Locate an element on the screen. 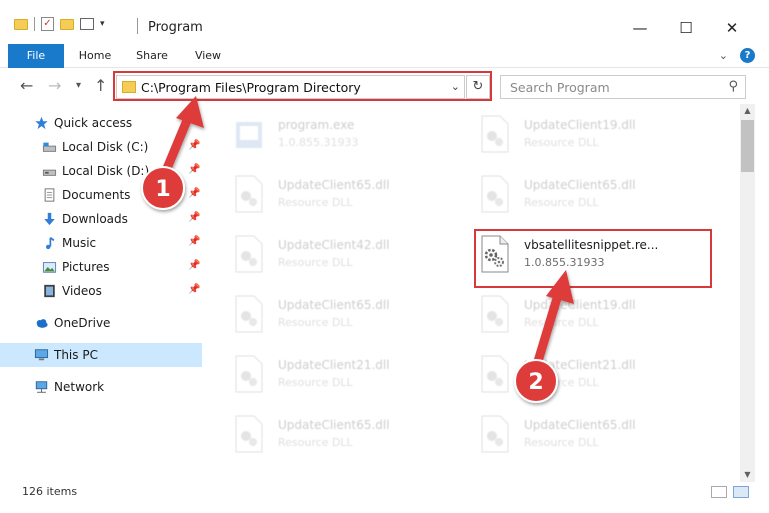 This screenshot has width=769, height=513. ribbon-tabs: File Home Share View ⌄ ? is located at coordinates (384, 56).